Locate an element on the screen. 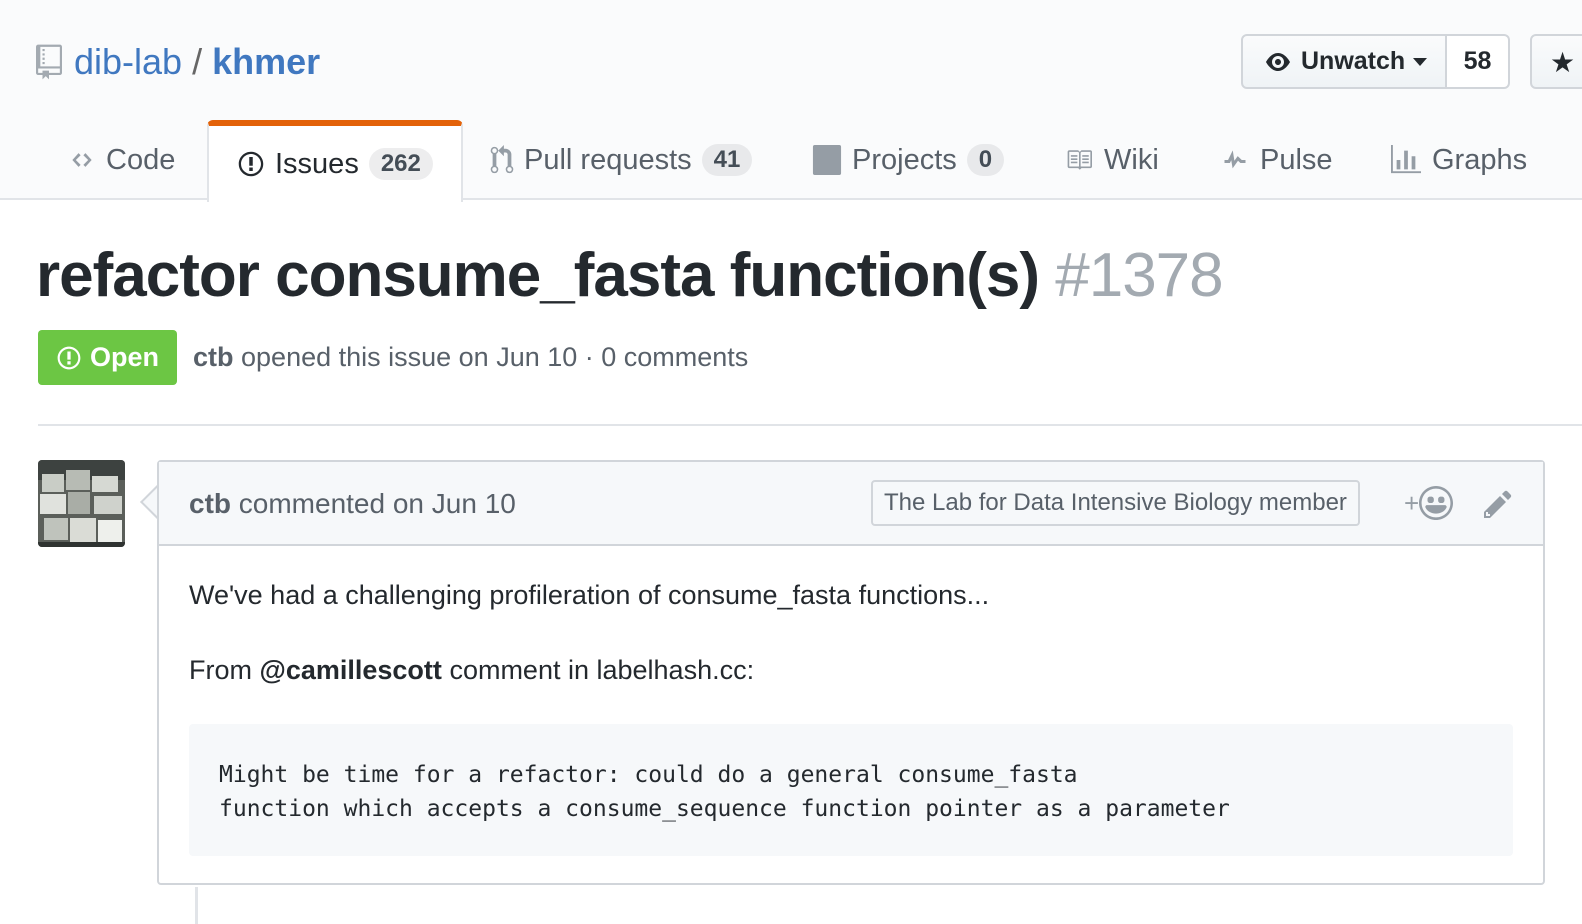 This screenshot has width=1582, height=924. issue-state-badge: Open is located at coordinates (107, 357).